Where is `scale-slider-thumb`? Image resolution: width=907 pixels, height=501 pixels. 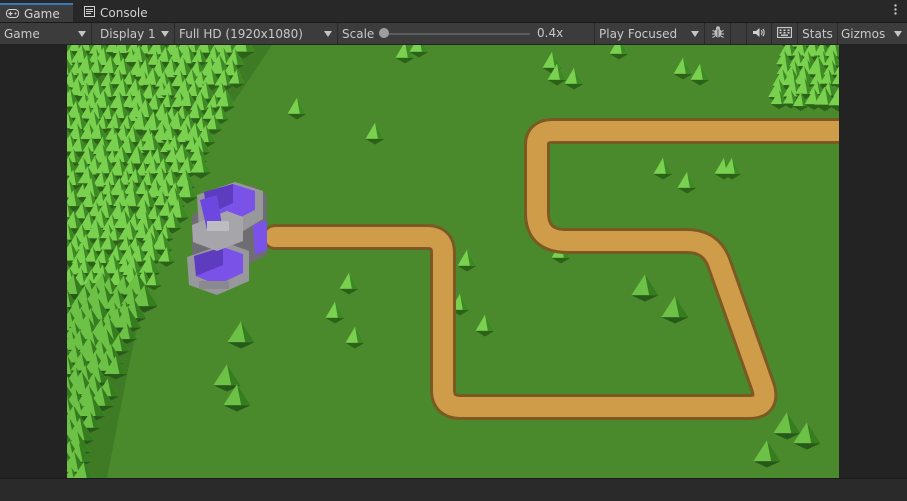 scale-slider-thumb is located at coordinates (384, 33).